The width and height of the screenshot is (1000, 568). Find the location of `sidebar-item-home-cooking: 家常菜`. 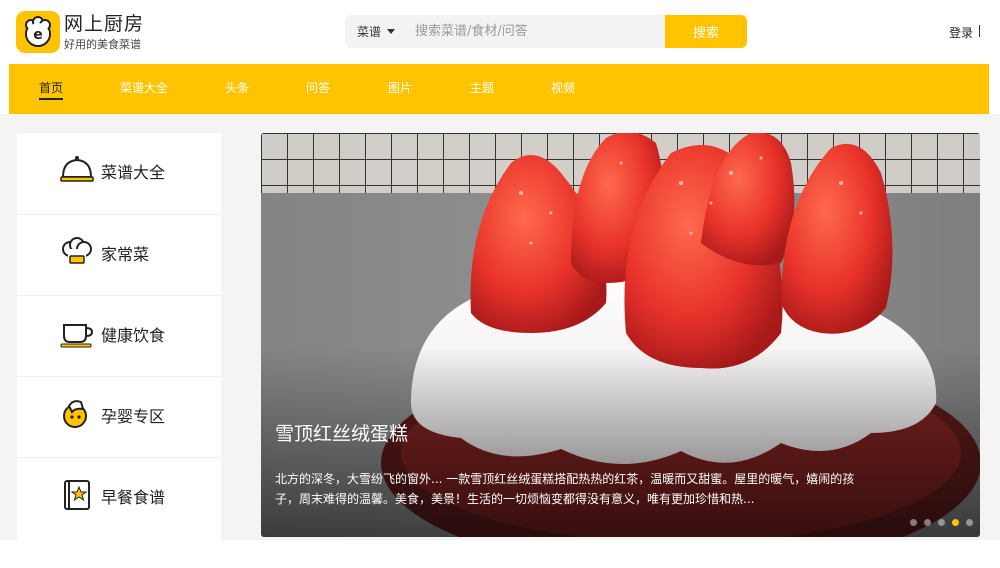

sidebar-item-home-cooking: 家常菜 is located at coordinates (119, 254).